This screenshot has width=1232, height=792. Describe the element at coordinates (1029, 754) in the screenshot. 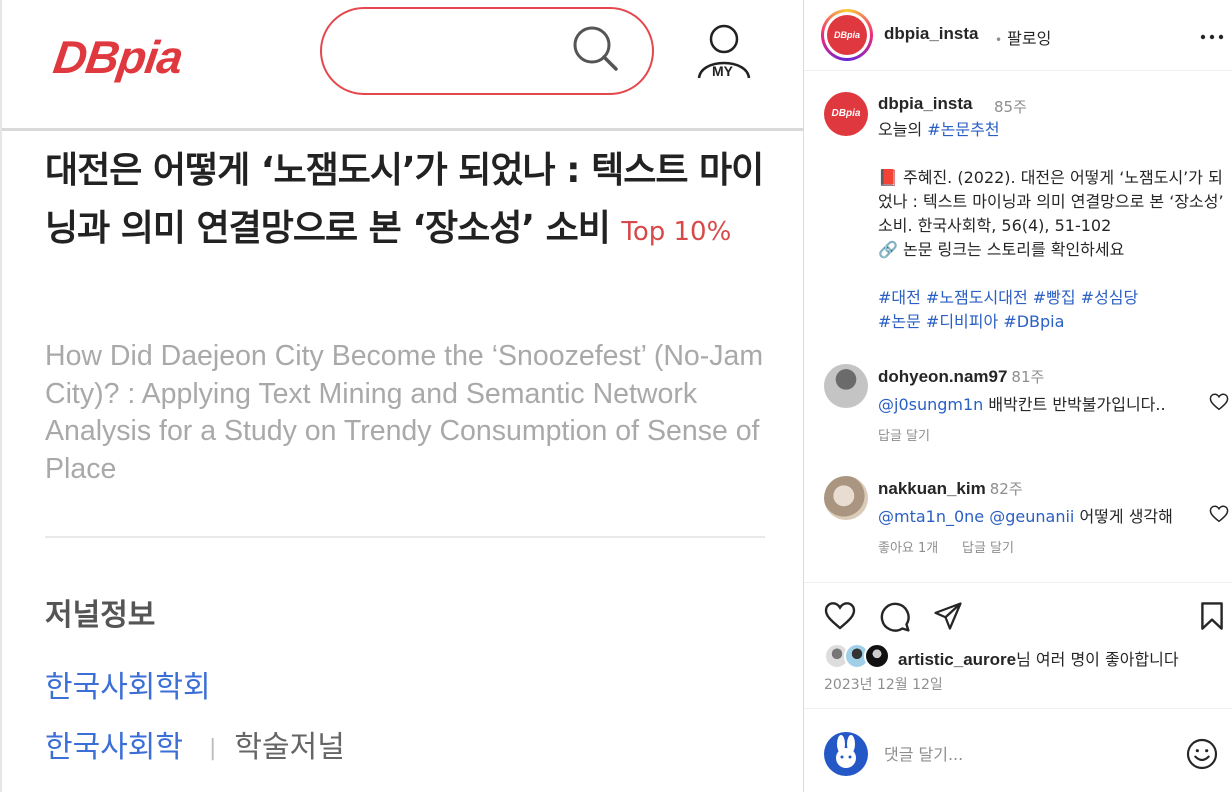

I see `comment-input` at that location.